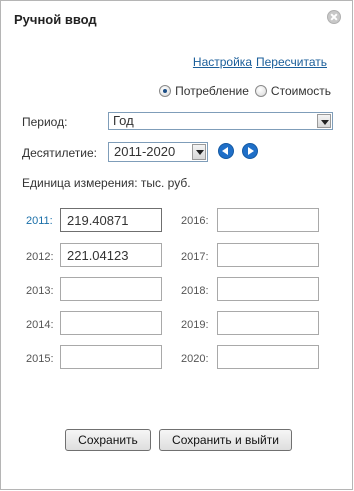 This screenshot has width=354, height=491. I want to click on year-label-2013: 2013:, so click(40, 291).